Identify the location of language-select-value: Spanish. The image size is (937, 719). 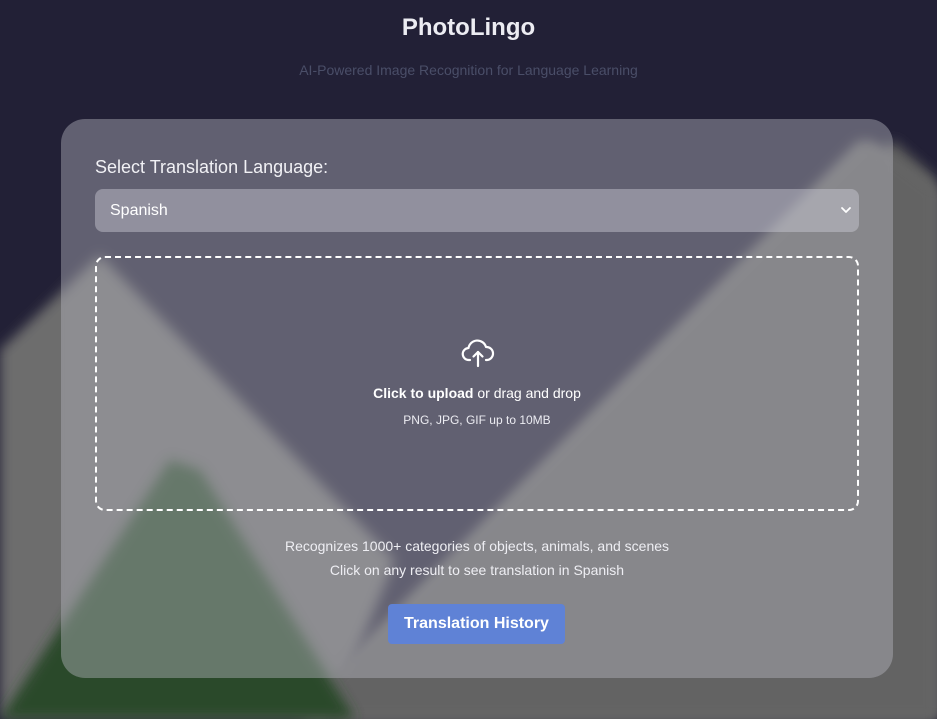
(139, 210).